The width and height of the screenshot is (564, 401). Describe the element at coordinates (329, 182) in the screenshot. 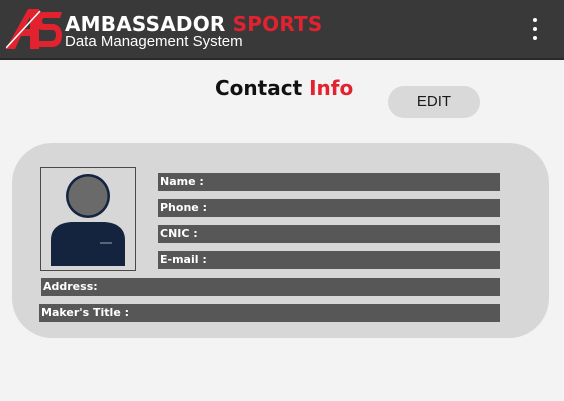

I see `name-field: Name :` at that location.